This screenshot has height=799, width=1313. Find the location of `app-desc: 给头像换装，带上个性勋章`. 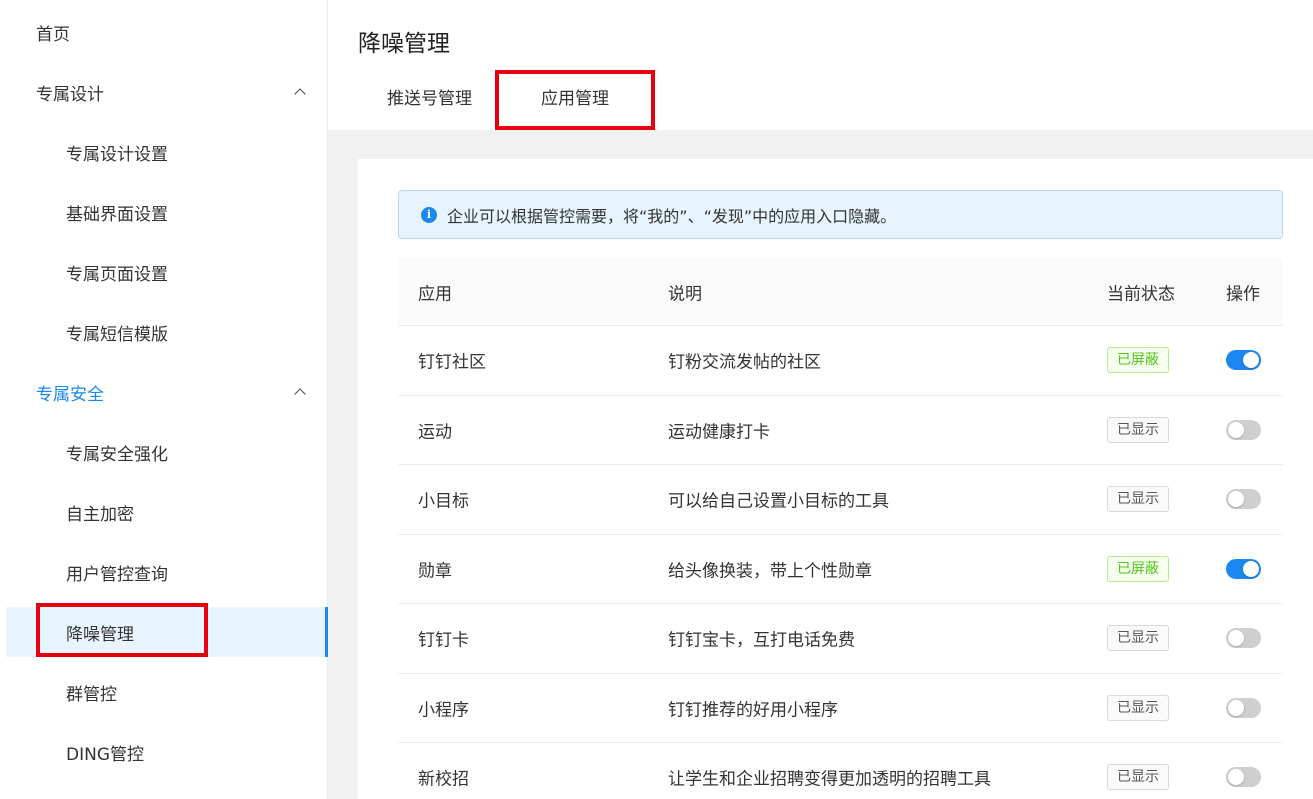

app-desc: 给头像换装，带上个性勋章 is located at coordinates (770, 571).